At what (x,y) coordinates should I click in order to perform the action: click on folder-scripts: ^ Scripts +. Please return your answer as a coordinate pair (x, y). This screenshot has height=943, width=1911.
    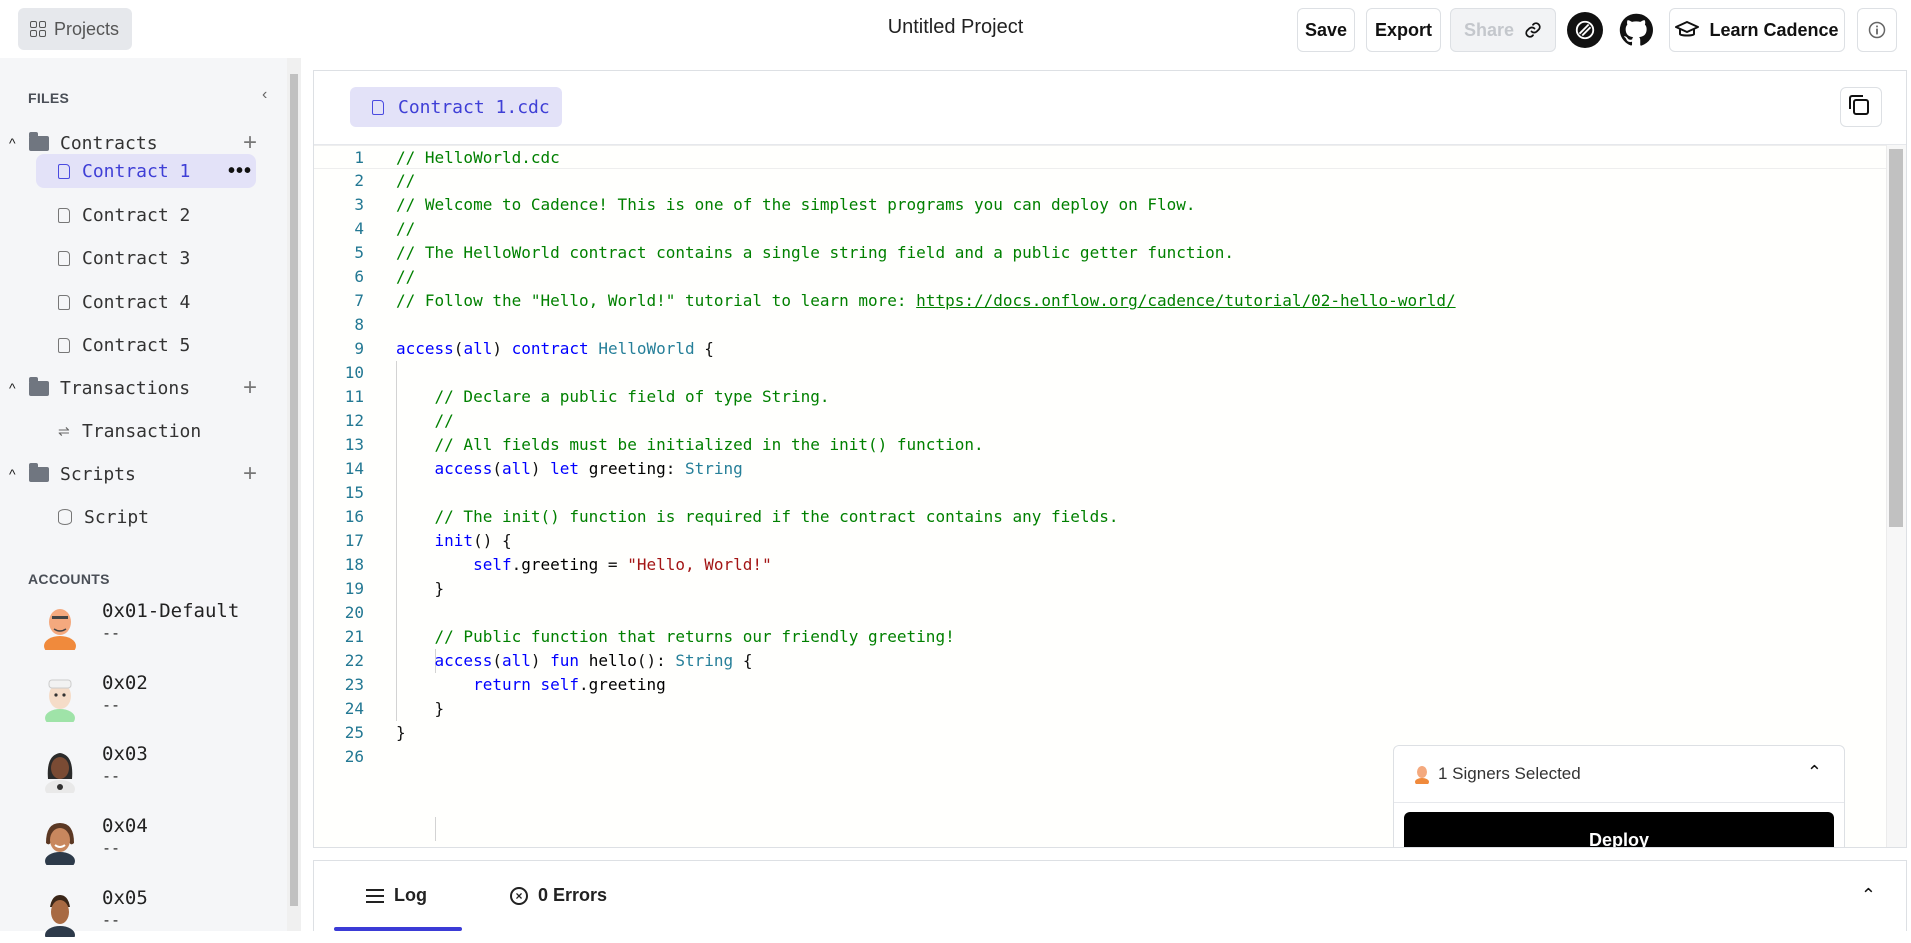
    Looking at the image, I should click on (143, 474).